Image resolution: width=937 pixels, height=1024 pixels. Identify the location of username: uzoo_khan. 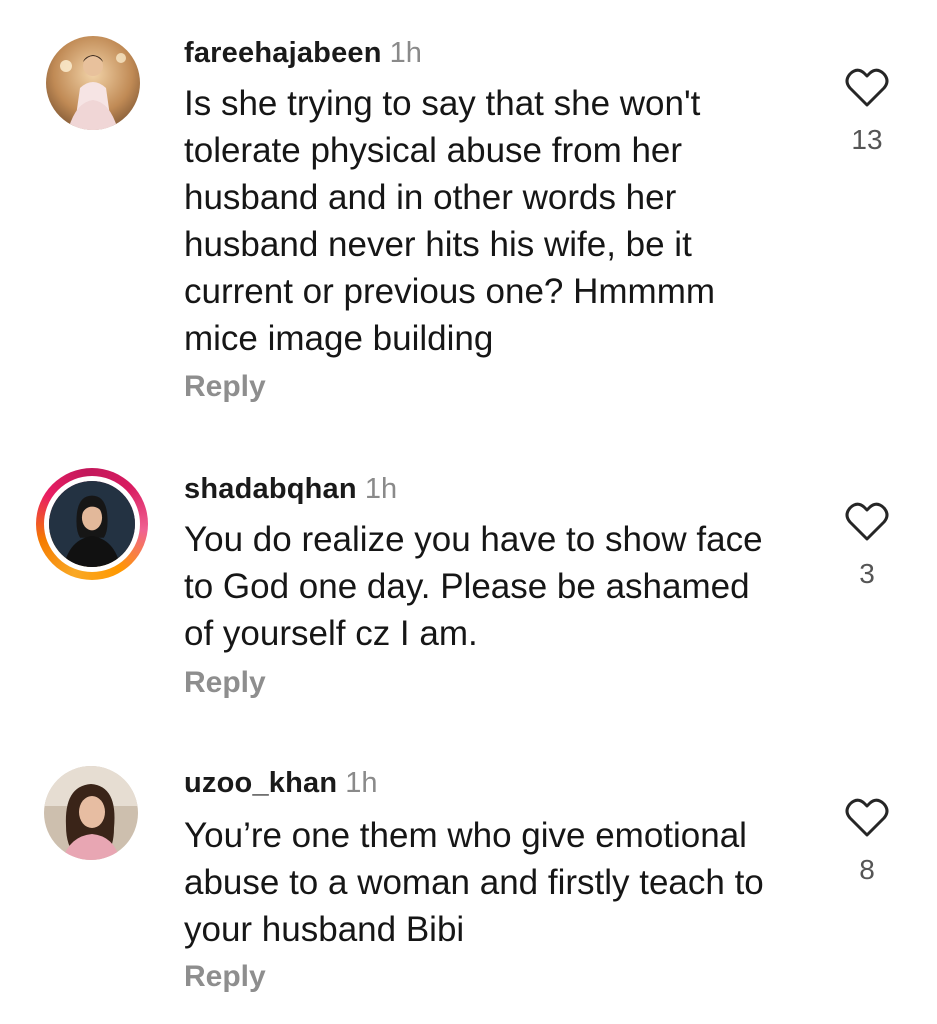
(260, 783).